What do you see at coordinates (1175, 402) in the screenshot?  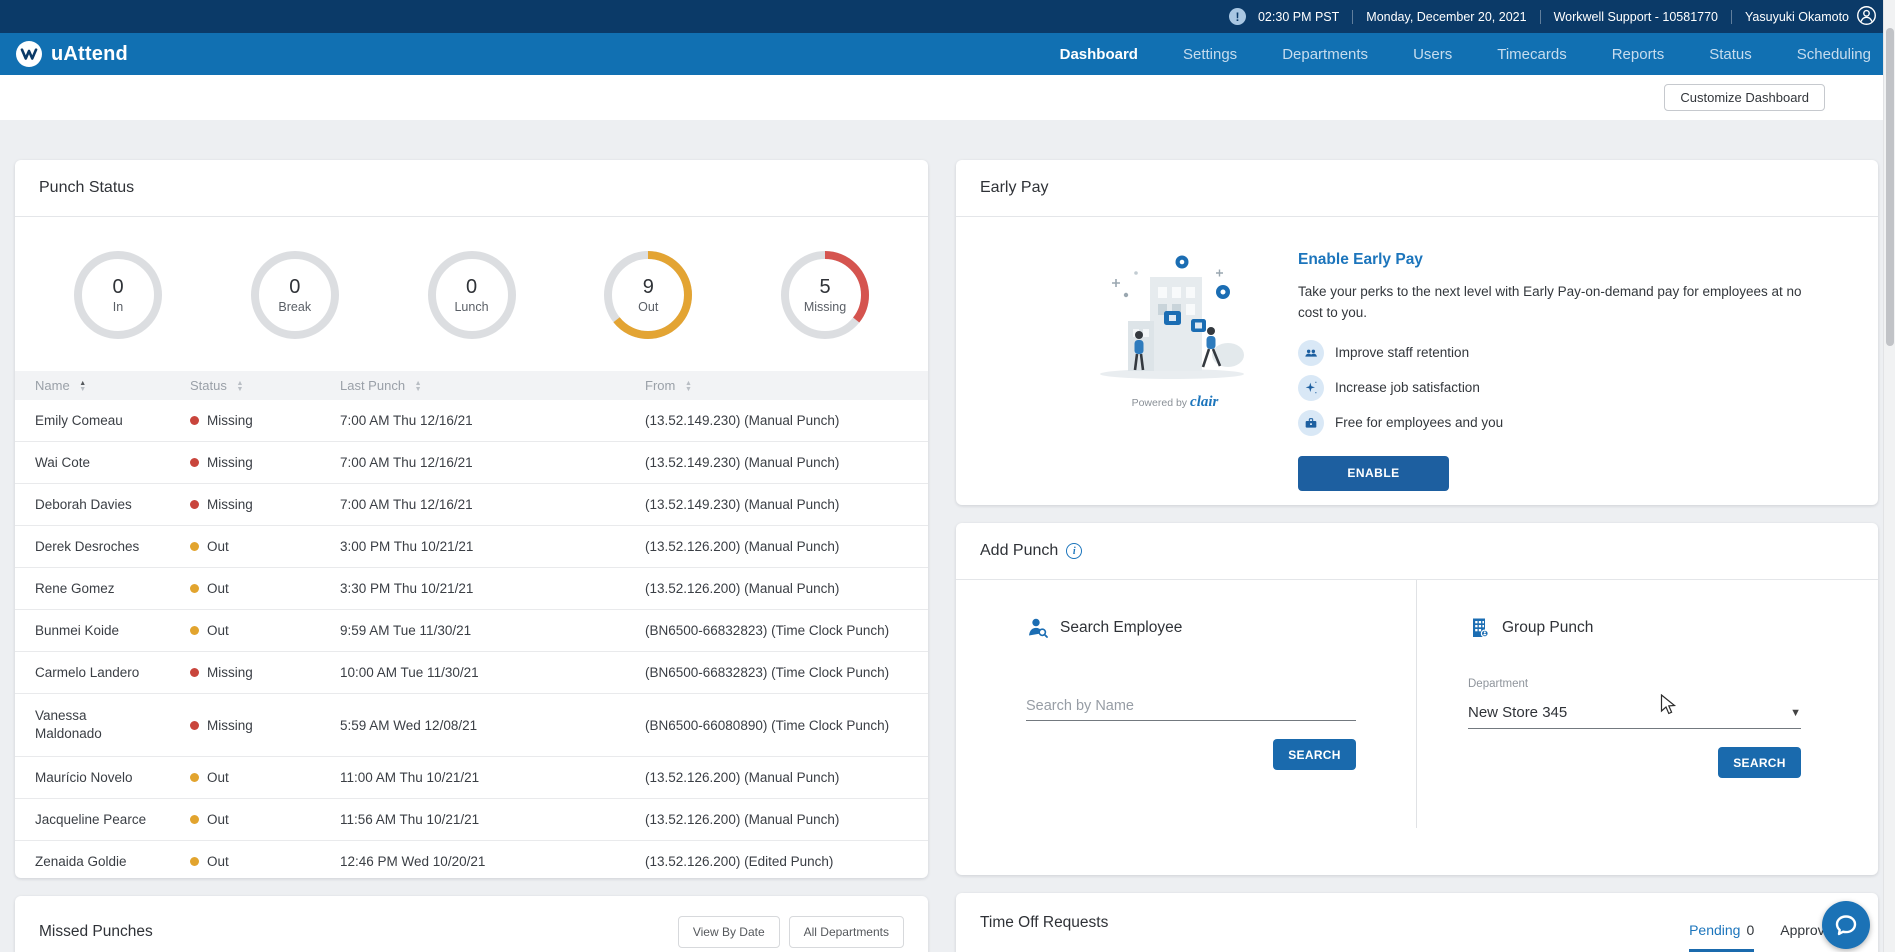 I see `powered-by-clair: Powered by clair` at bounding box center [1175, 402].